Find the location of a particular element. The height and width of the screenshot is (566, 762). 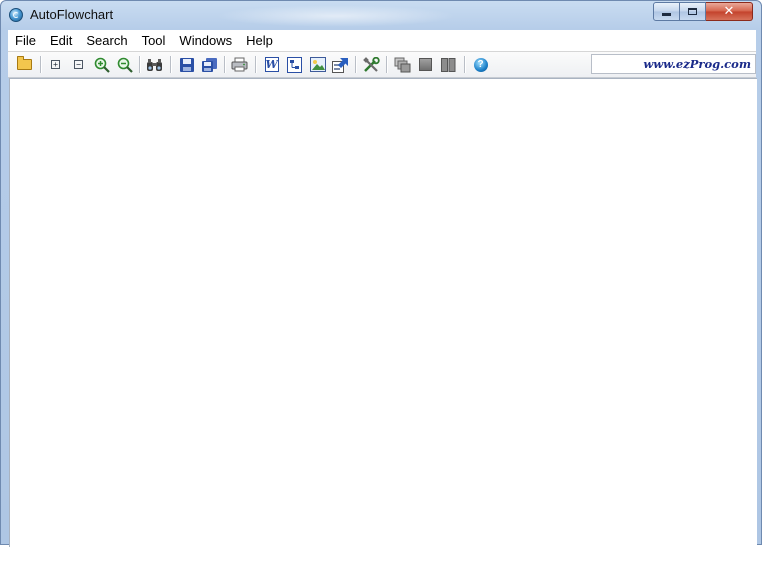

app-logo-icon is located at coordinates (16, 15).